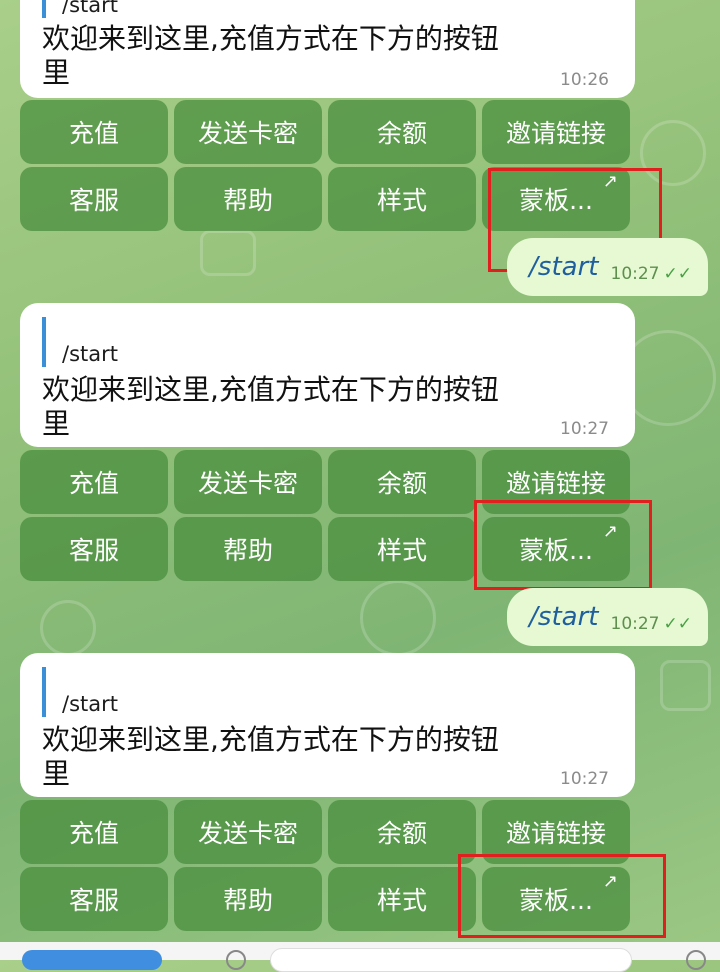 This screenshot has width=720, height=972. What do you see at coordinates (451, 960) in the screenshot?
I see `message-input` at bounding box center [451, 960].